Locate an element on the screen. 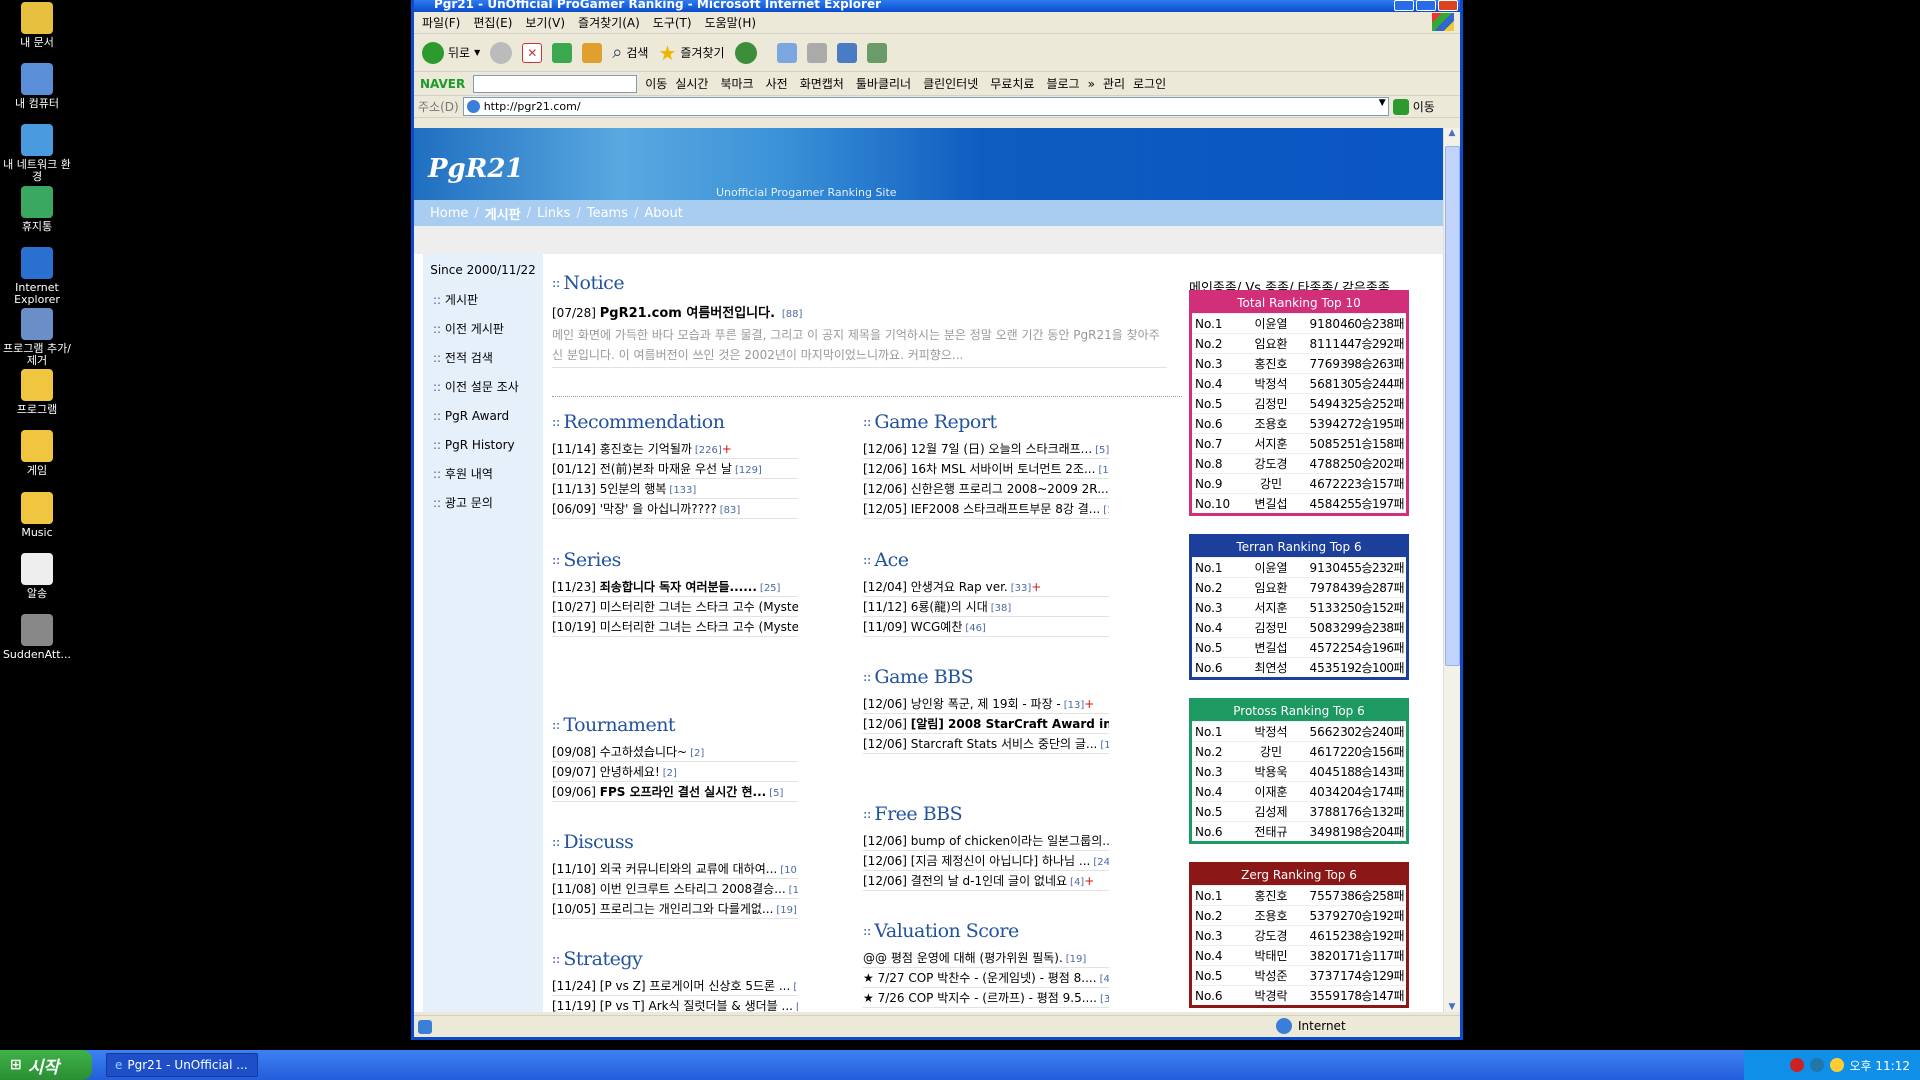 This screenshot has height=1080, width=1920. naver-go-button: 이동 is located at coordinates (656, 83).